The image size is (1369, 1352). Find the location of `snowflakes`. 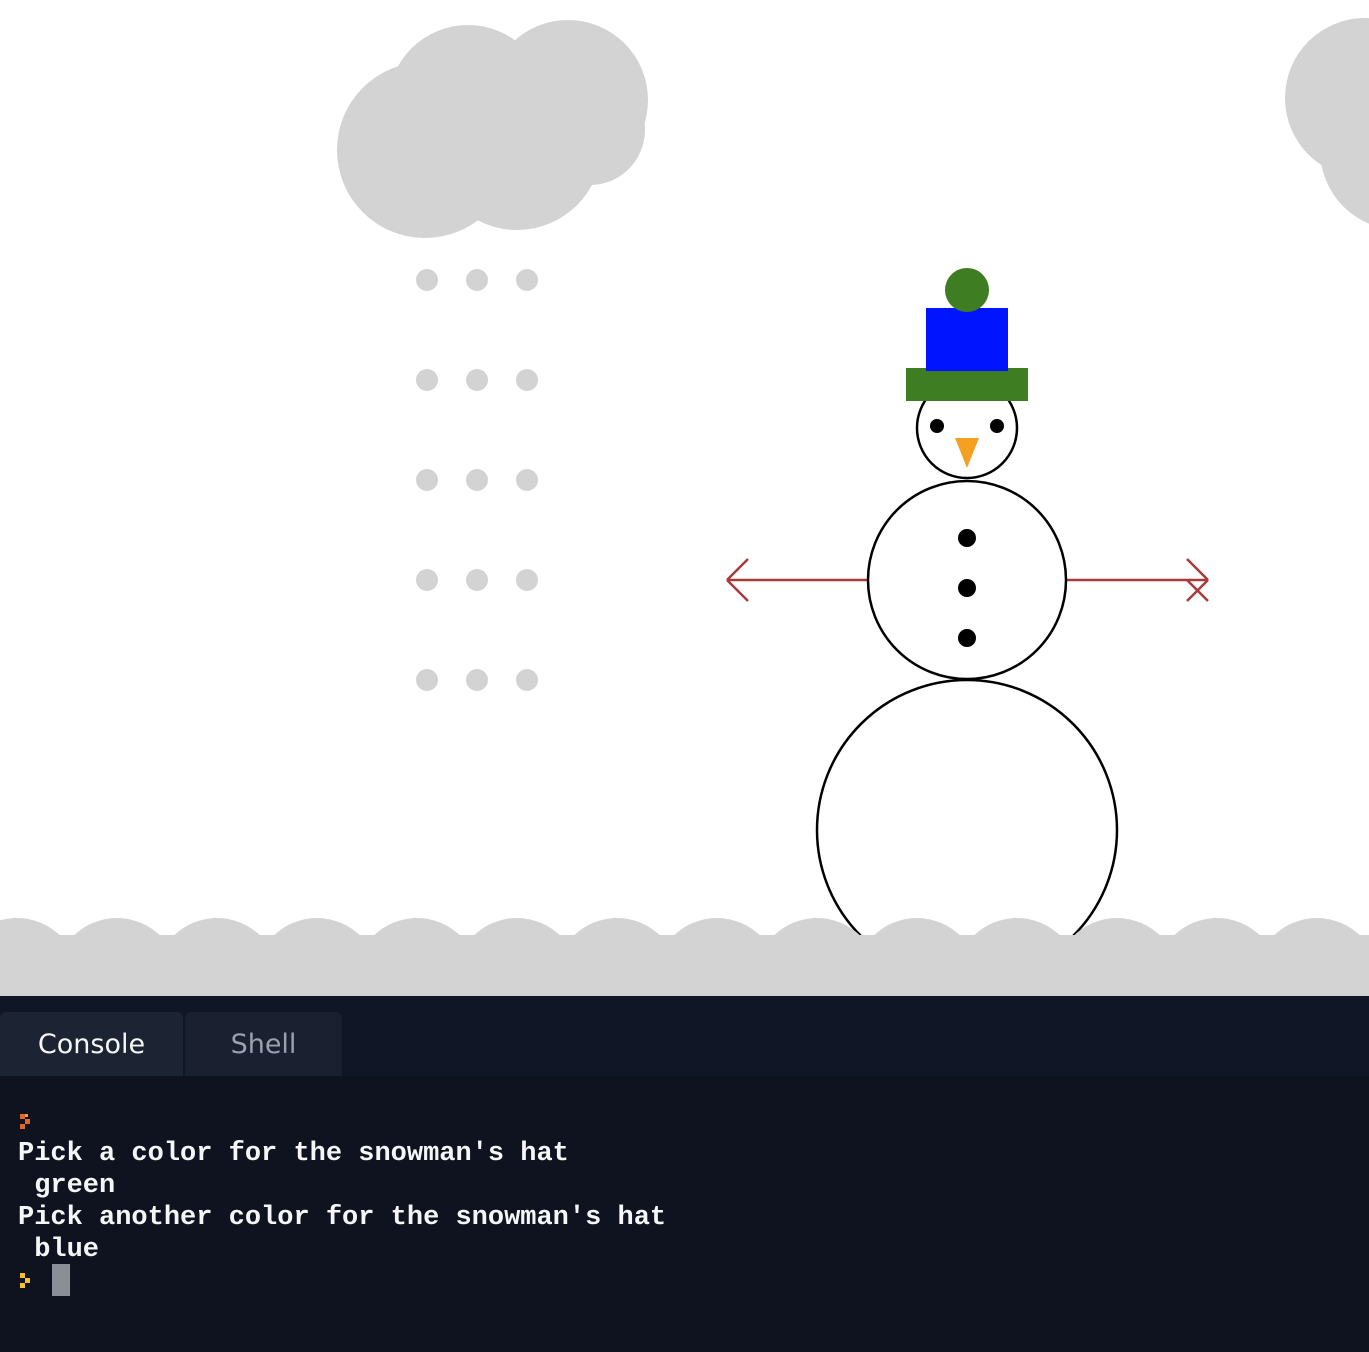

snowflakes is located at coordinates (477, 480).